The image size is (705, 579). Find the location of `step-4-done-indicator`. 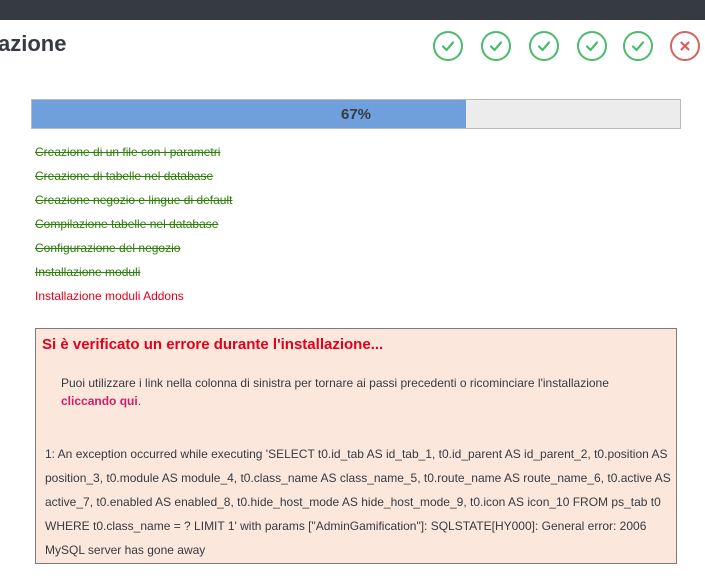

step-4-done-indicator is located at coordinates (592, 46).